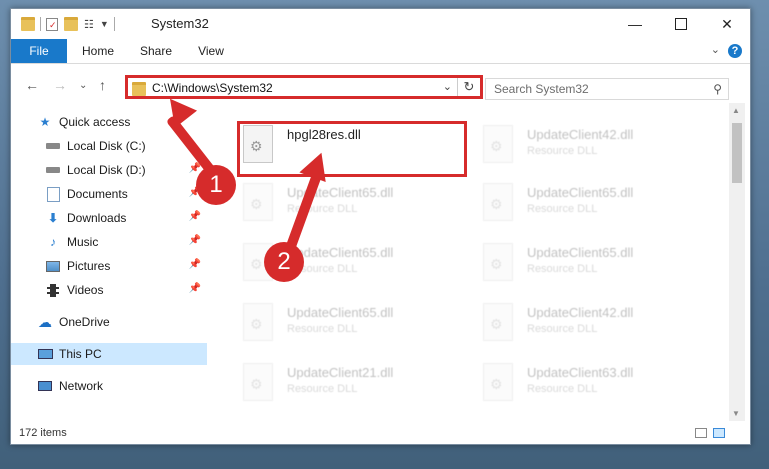 This screenshot has width=769, height=469. Describe the element at coordinates (32, 85) in the screenshot. I see `back-arrow-icon: ←` at that location.